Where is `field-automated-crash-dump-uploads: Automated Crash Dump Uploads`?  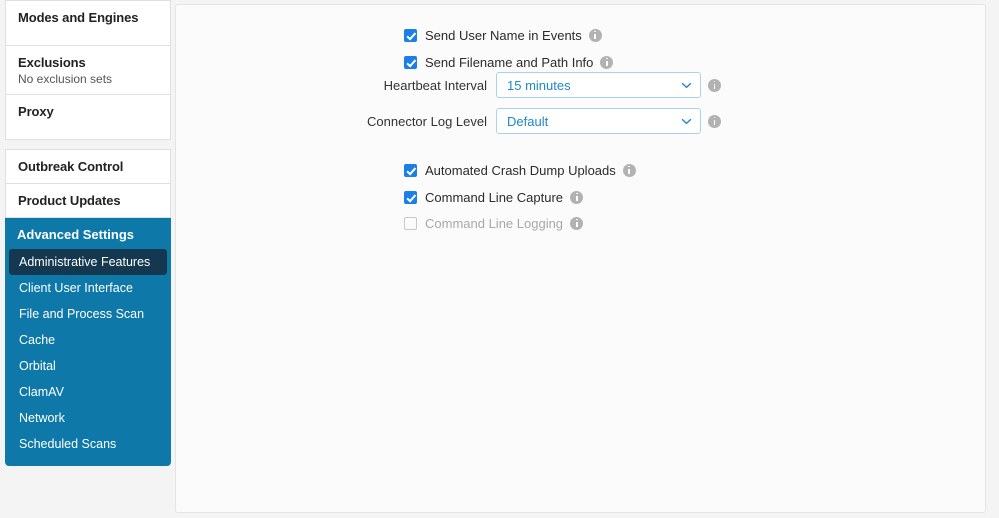
field-automated-crash-dump-uploads: Automated Crash Dump Uploads is located at coordinates (520, 170).